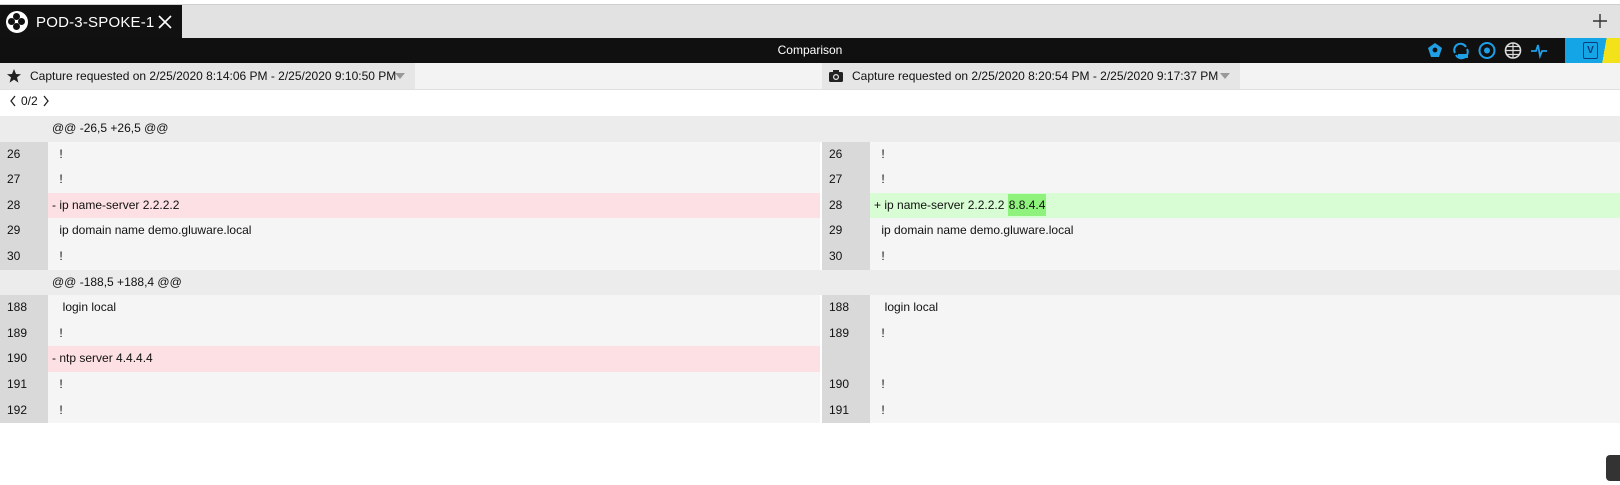 The width and height of the screenshot is (1620, 485). I want to click on right-line: 30 !, so click(1221, 256).